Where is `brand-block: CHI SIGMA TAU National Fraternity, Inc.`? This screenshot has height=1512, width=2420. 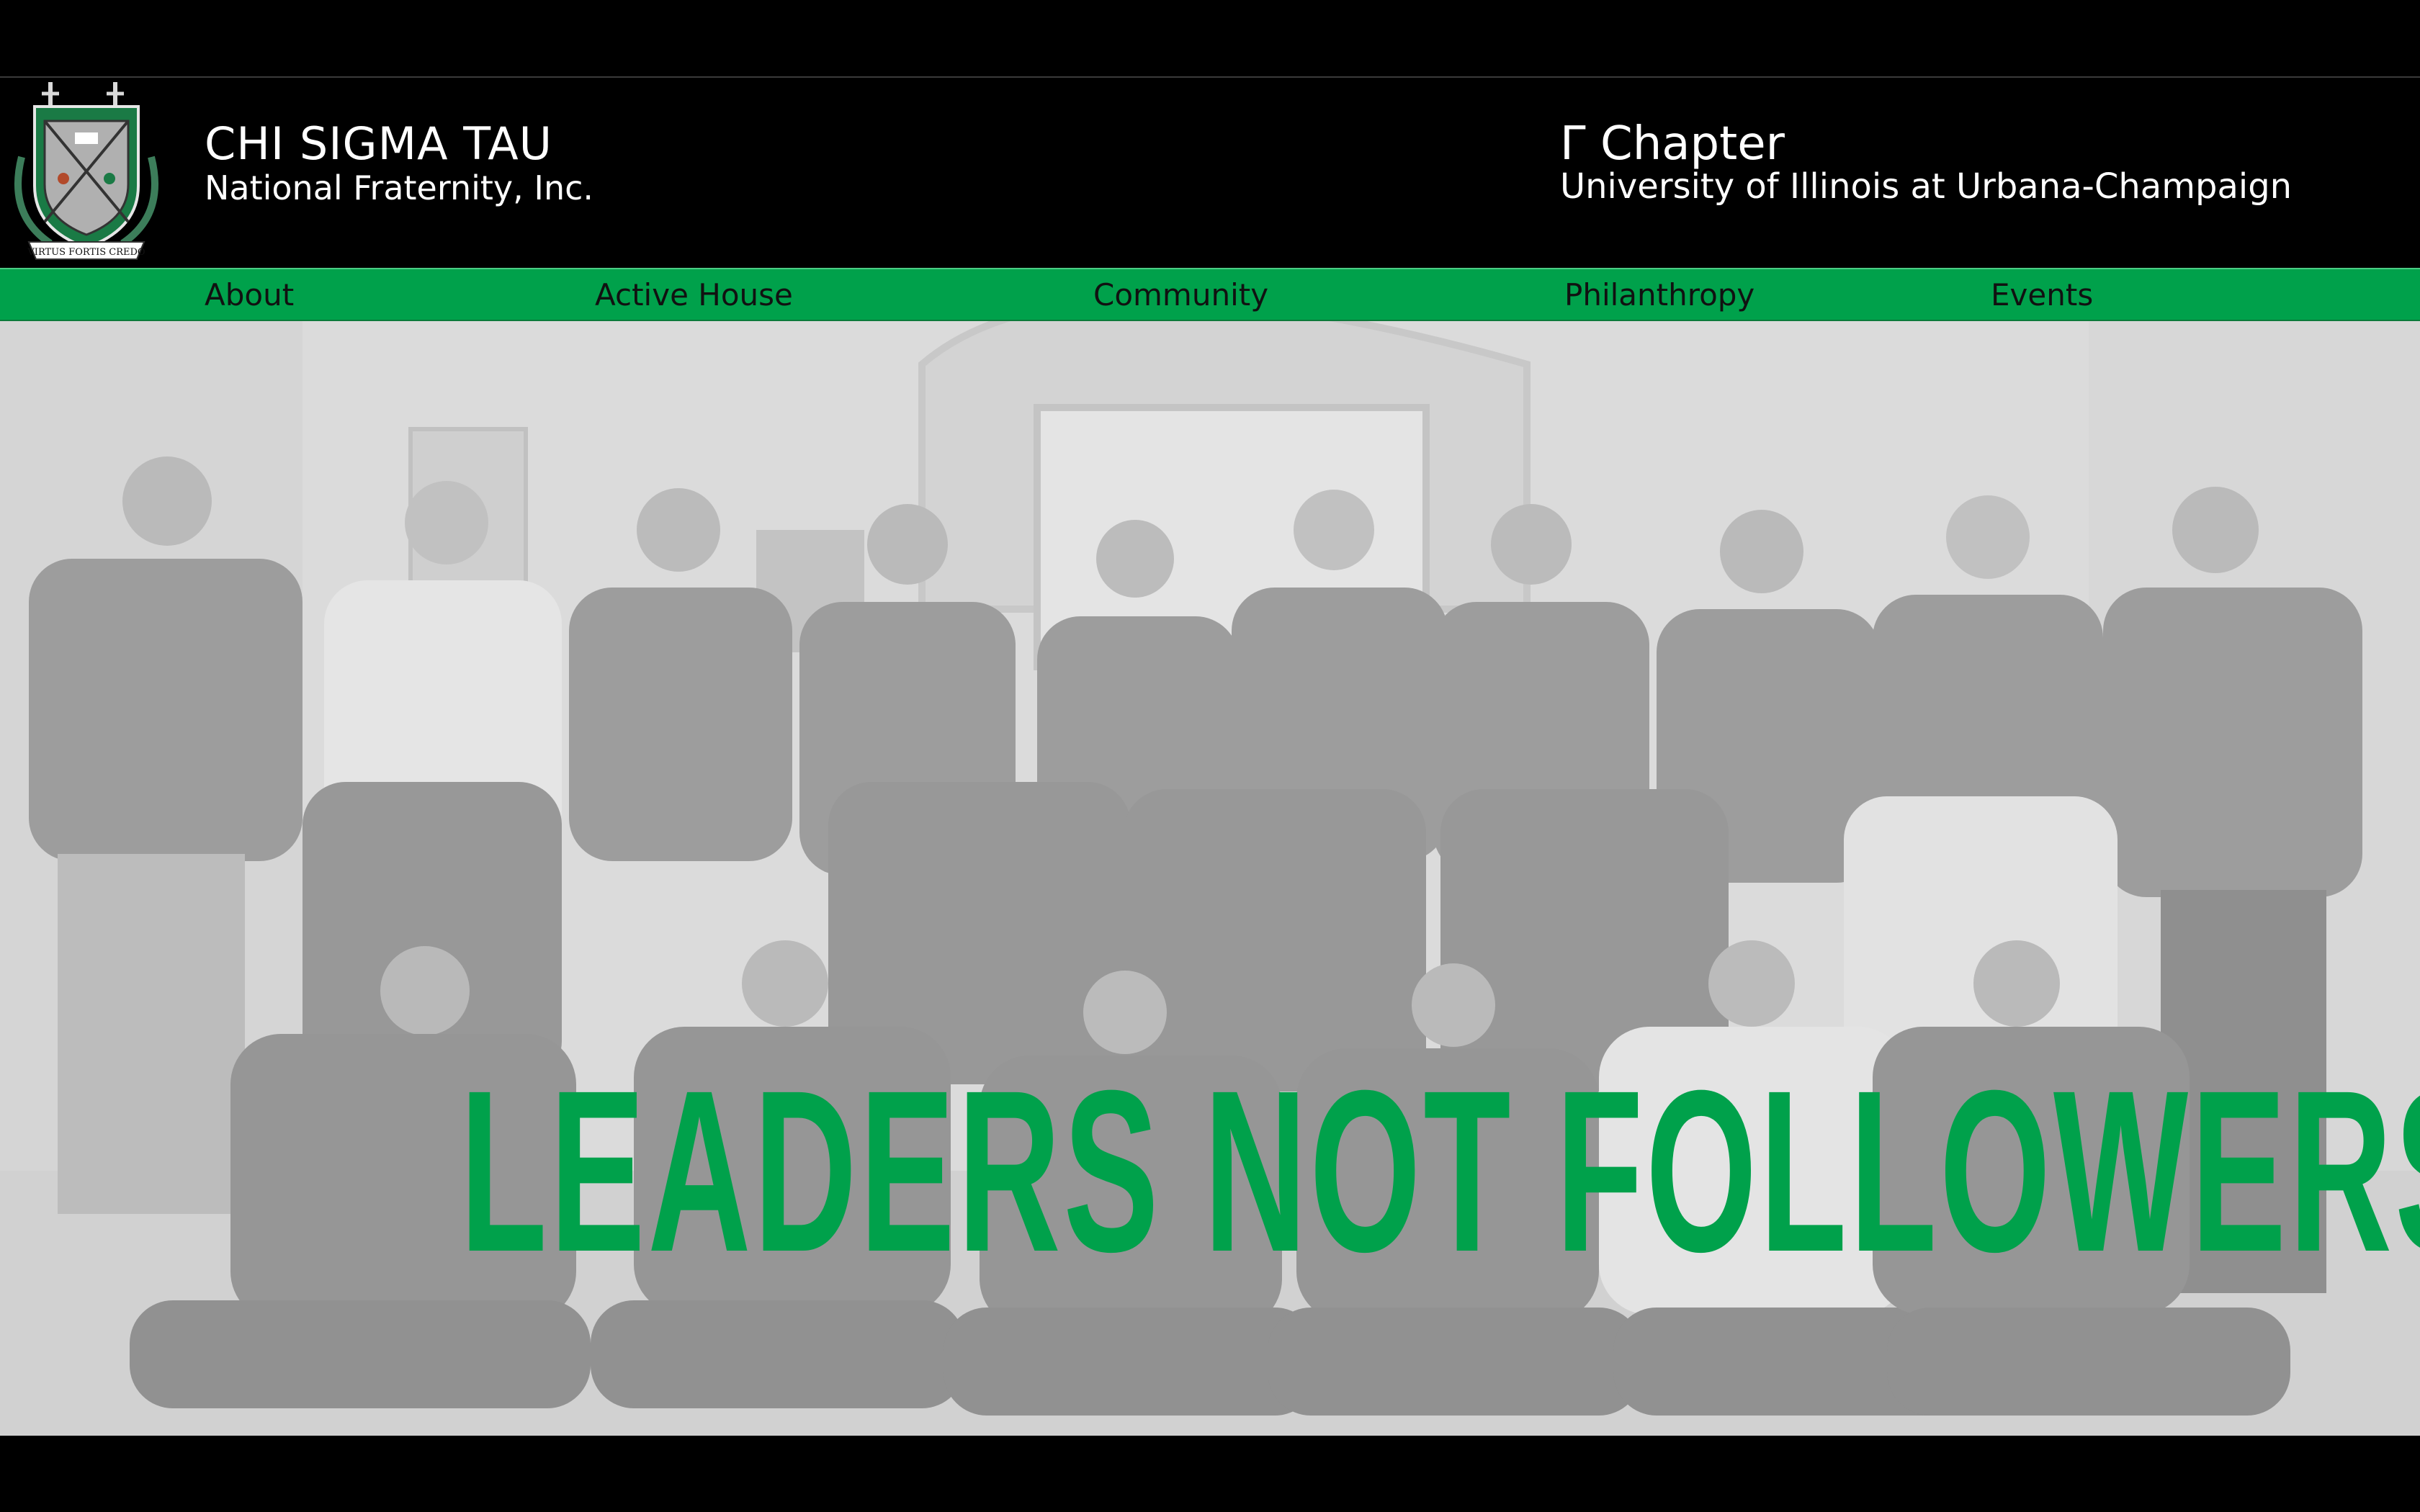
brand-block: CHI SIGMA TAU National Fraternity, Inc. is located at coordinates (399, 162).